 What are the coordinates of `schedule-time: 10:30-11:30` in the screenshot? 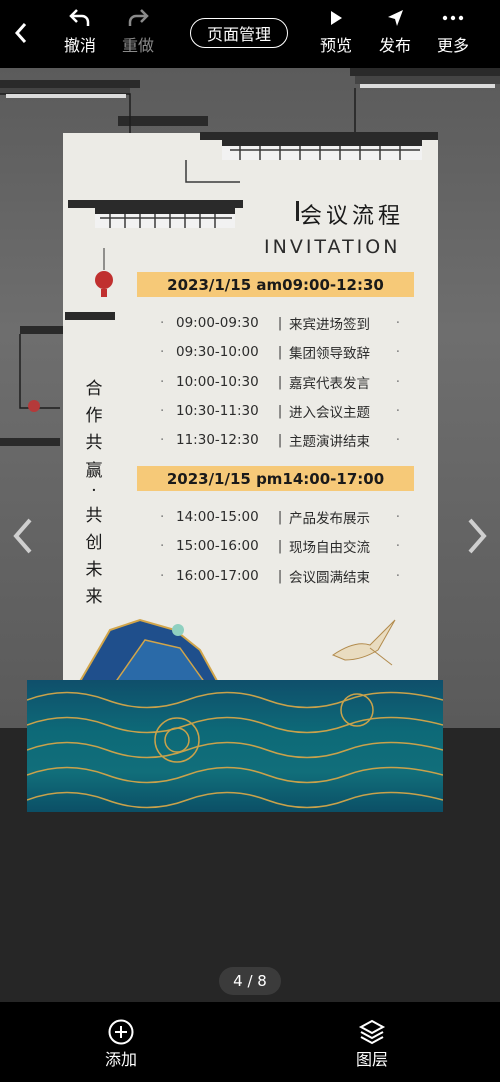 It's located at (217, 410).